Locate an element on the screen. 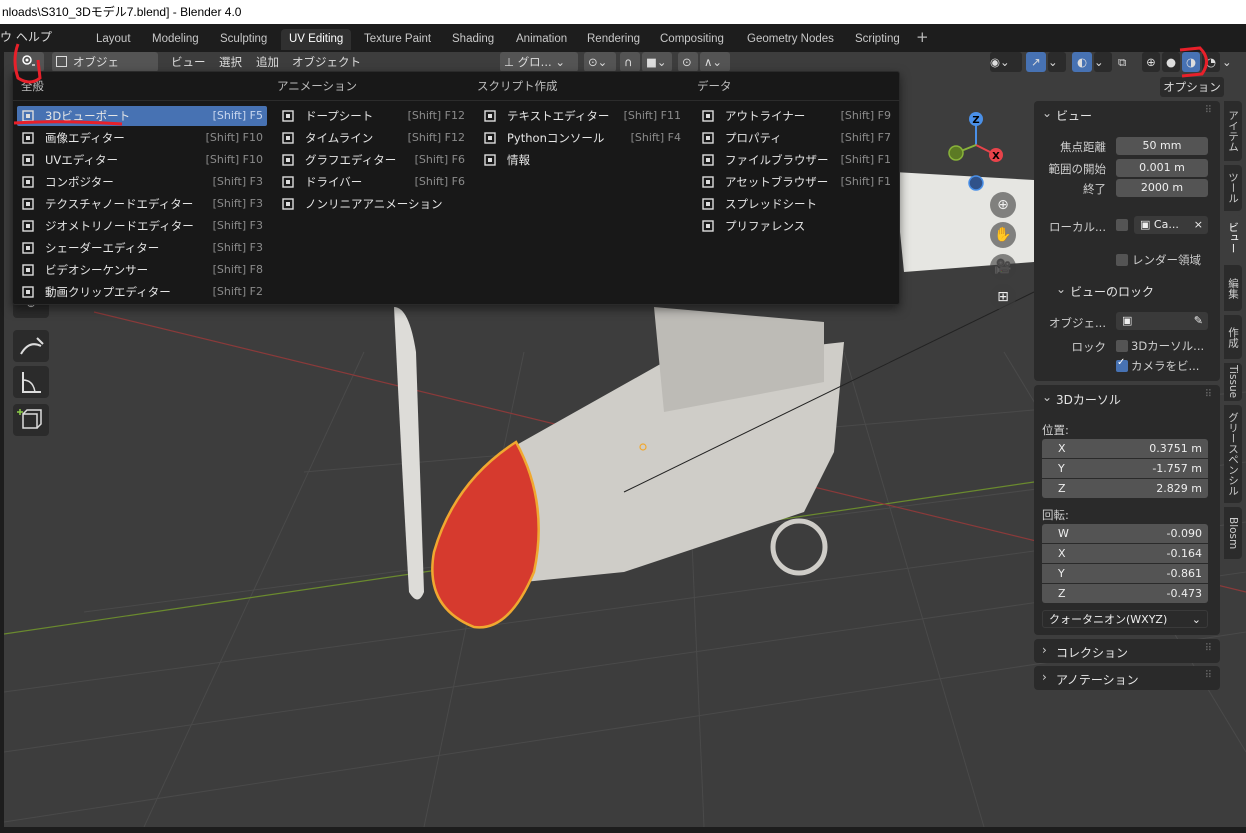 The image size is (1246, 833). focal-length-field: 50 mm is located at coordinates (1162, 146).